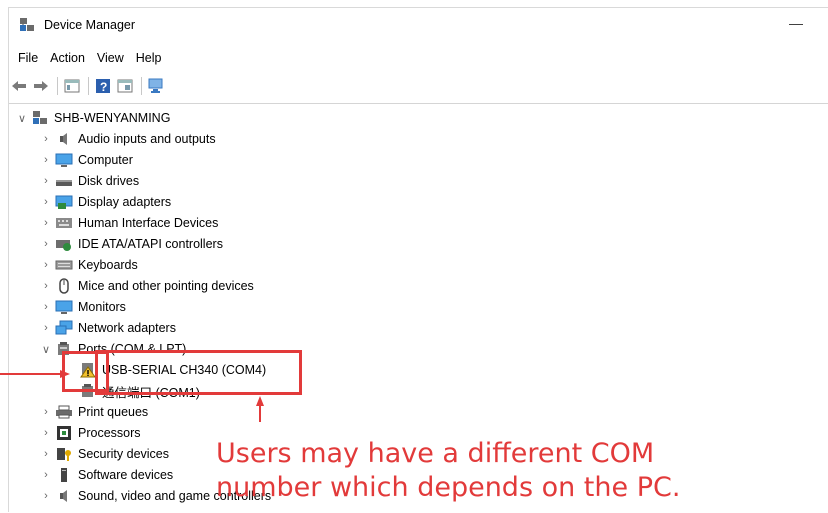  Describe the element at coordinates (132, 396) in the screenshot. I see `annotation-overlay` at that location.